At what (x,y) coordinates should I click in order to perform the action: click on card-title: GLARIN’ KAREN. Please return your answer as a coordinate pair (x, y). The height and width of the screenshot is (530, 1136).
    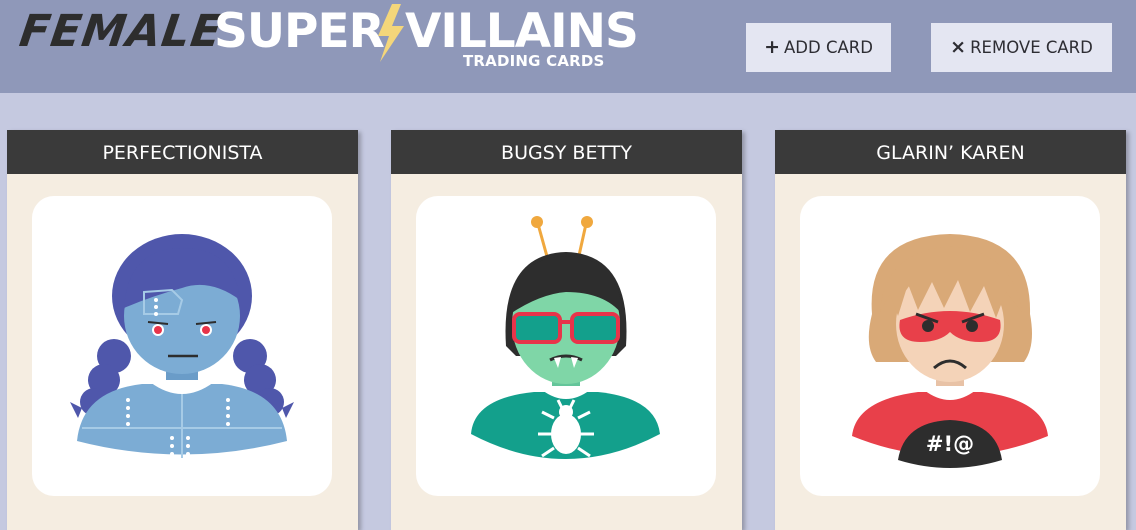
    Looking at the image, I should click on (950, 152).